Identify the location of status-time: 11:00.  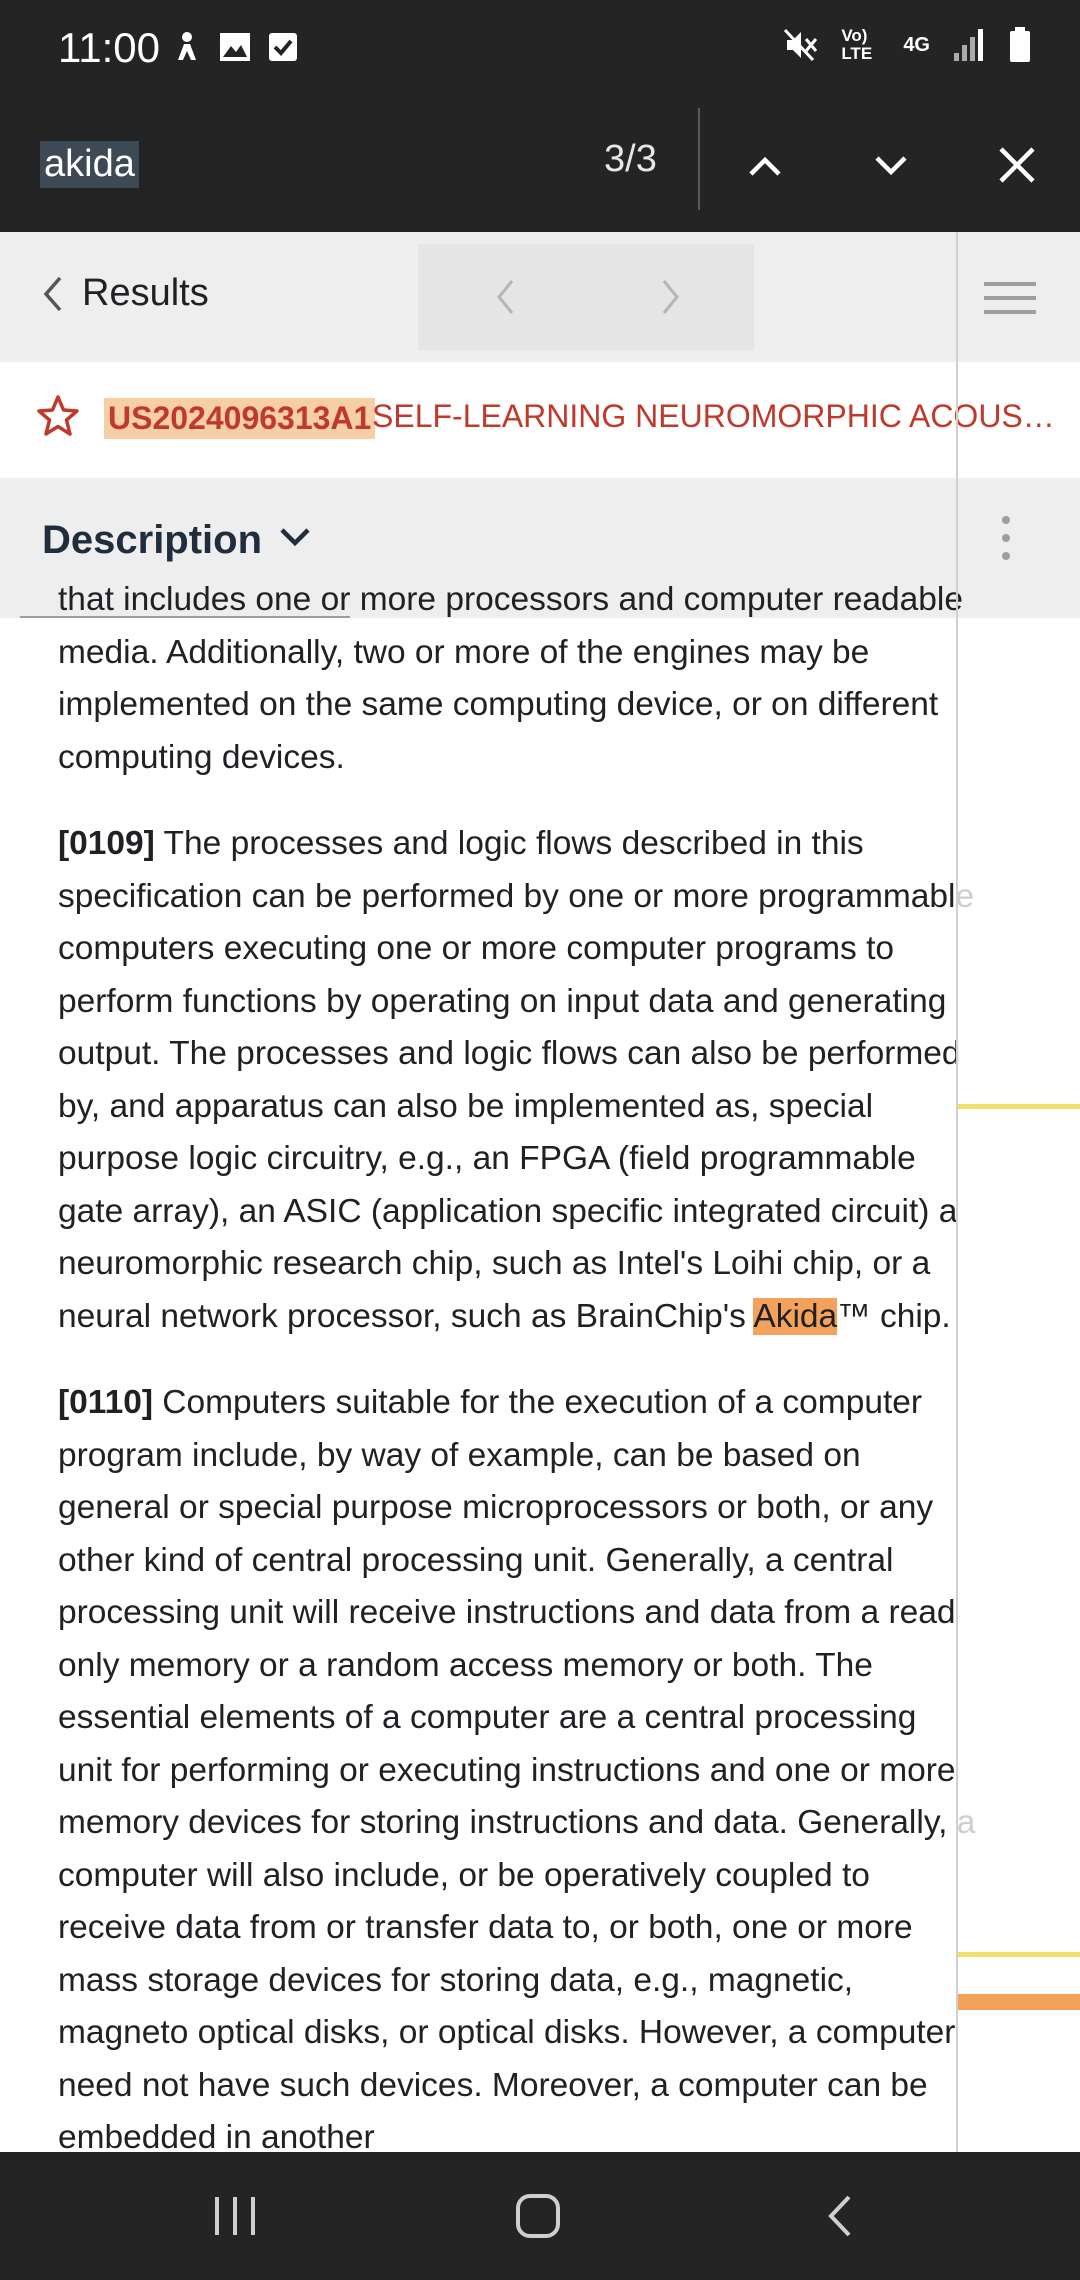
(109, 47).